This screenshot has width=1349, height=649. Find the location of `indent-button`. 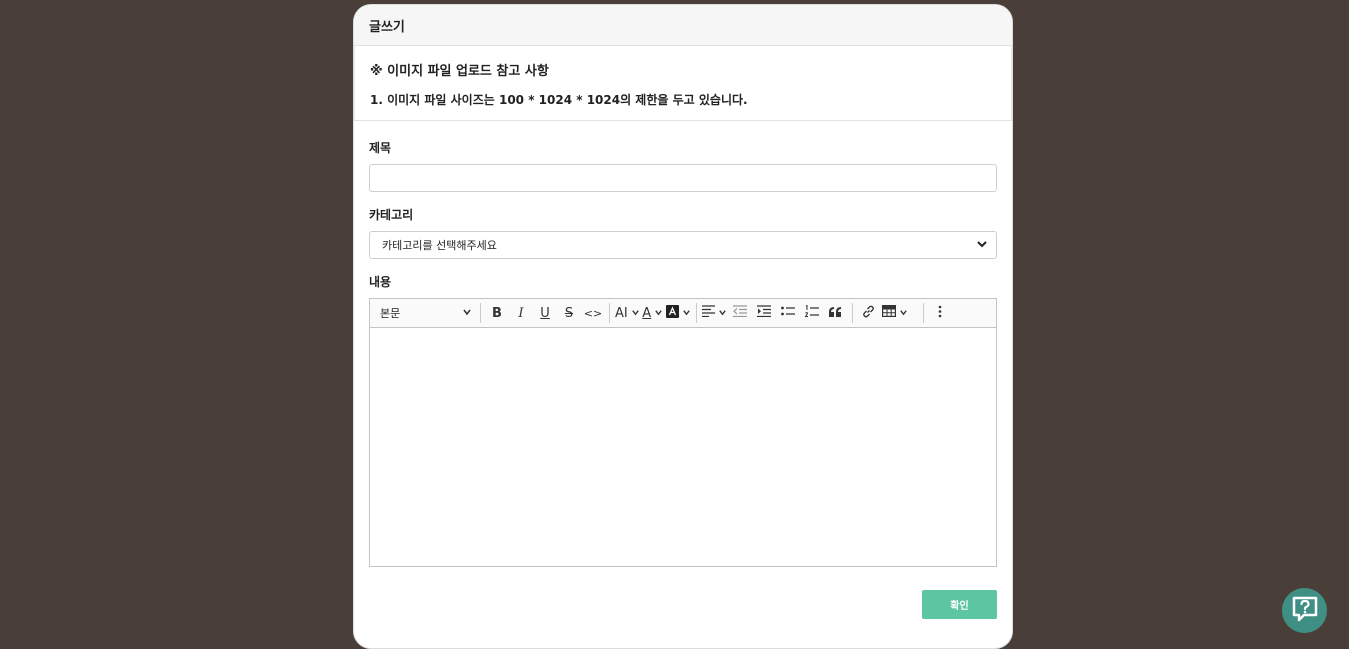

indent-button is located at coordinates (764, 313).